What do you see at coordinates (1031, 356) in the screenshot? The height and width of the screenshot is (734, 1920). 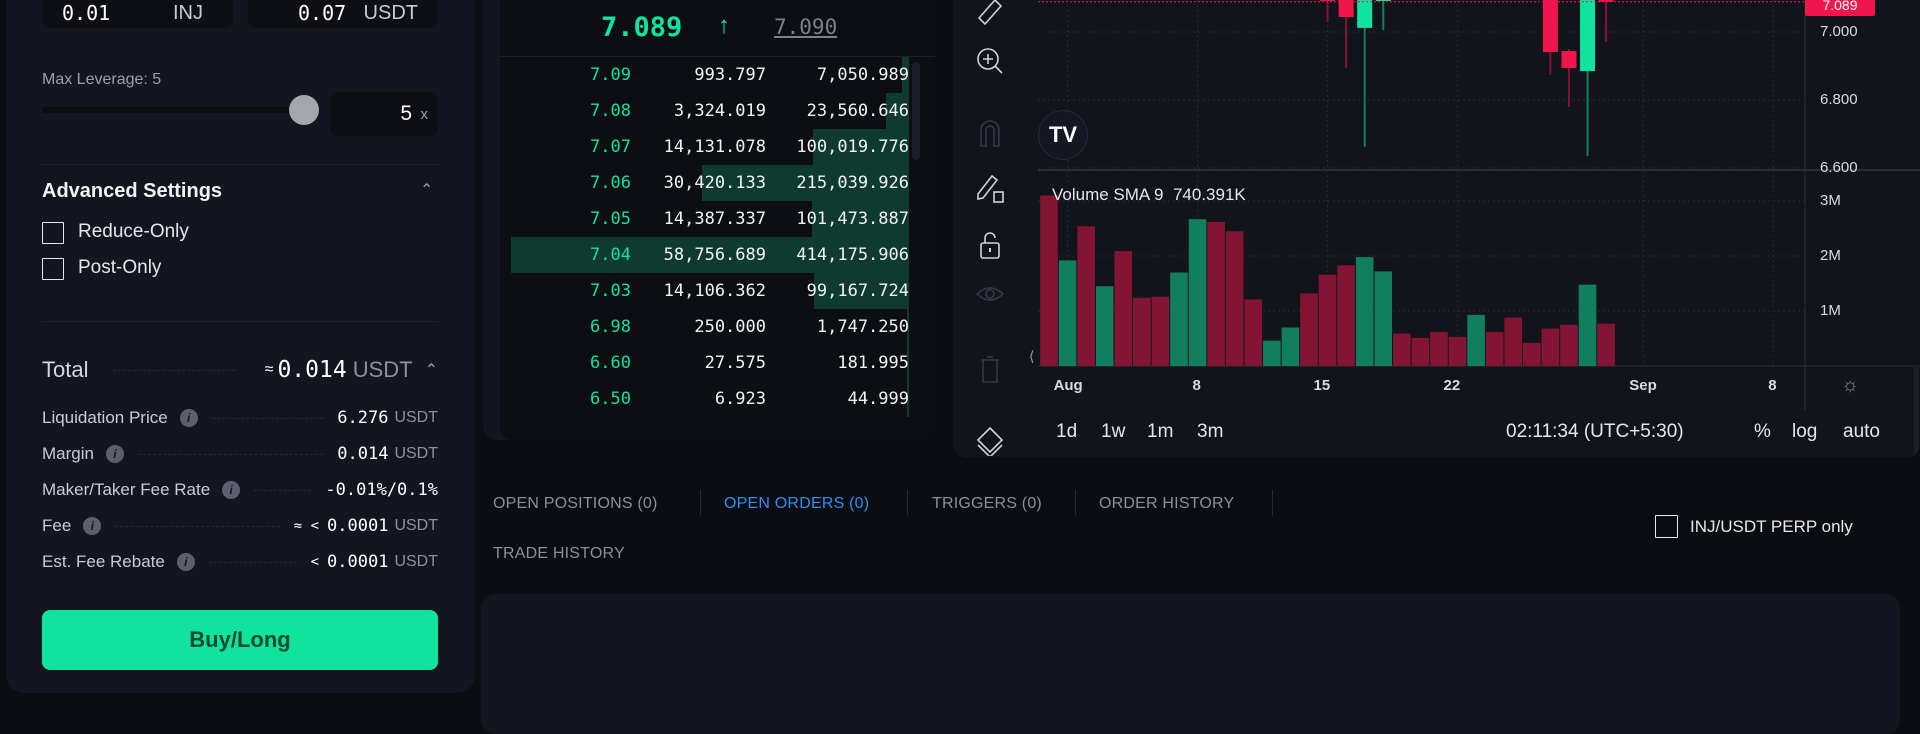 I see `collapse-toolbar-icon: ⟨` at bounding box center [1031, 356].